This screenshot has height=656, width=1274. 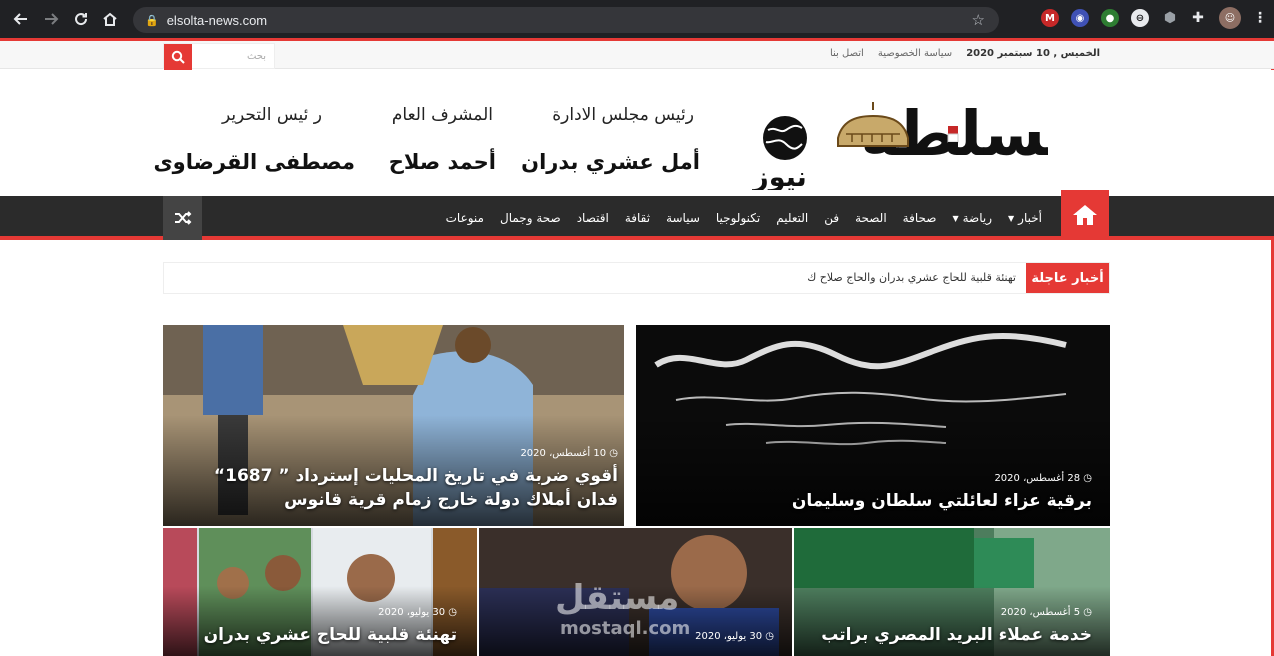 What do you see at coordinates (872, 501) in the screenshot?
I see `post-title: برقية عزاء لعائلتي سلطان وسليمان` at bounding box center [872, 501].